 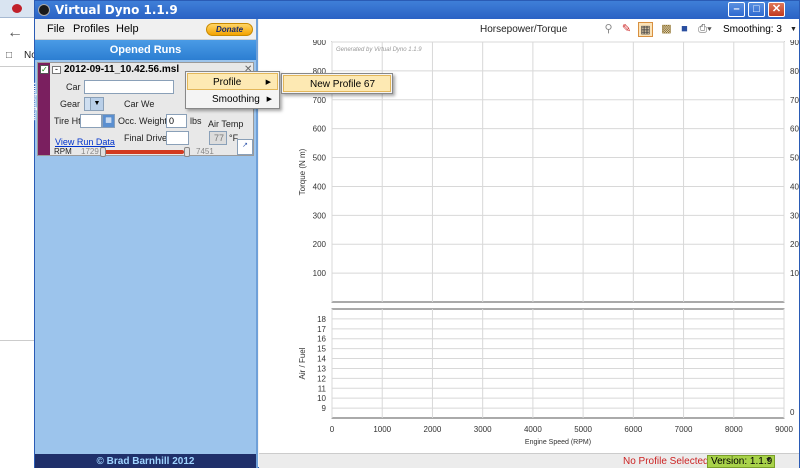 I want to click on x-axis-label: Engine Speed (RPM), so click(x=558, y=442).